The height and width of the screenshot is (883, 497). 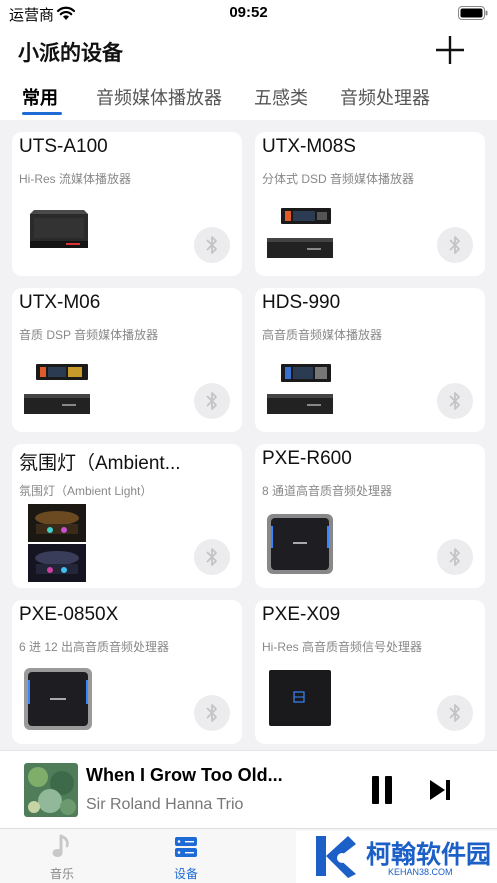 What do you see at coordinates (248, 51) in the screenshot?
I see `header: 小派的设备` at bounding box center [248, 51].